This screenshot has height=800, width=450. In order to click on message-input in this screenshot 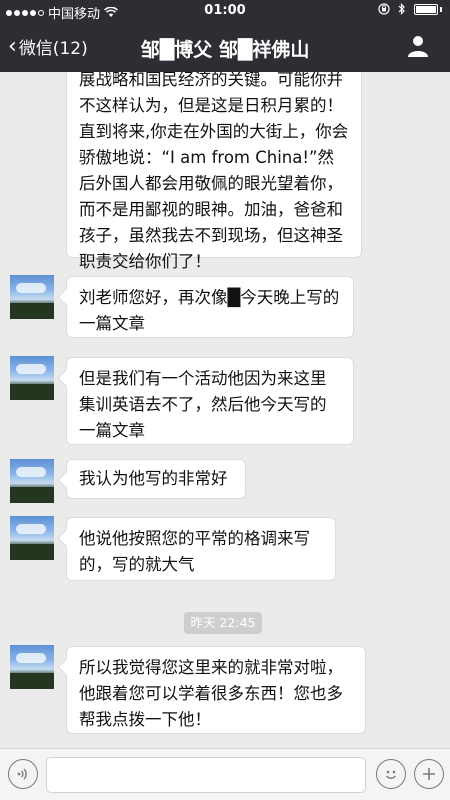, I will do `click(206, 775)`.